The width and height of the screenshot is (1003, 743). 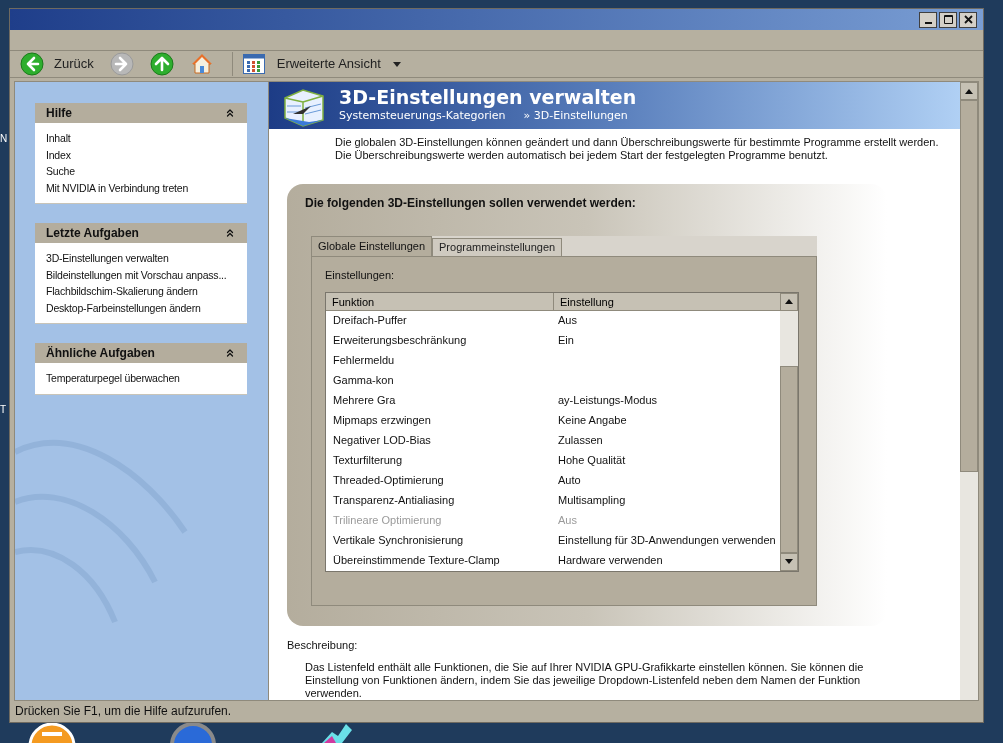 I want to click on function-cell-text: Dreifach-Puffer, so click(x=370, y=321).